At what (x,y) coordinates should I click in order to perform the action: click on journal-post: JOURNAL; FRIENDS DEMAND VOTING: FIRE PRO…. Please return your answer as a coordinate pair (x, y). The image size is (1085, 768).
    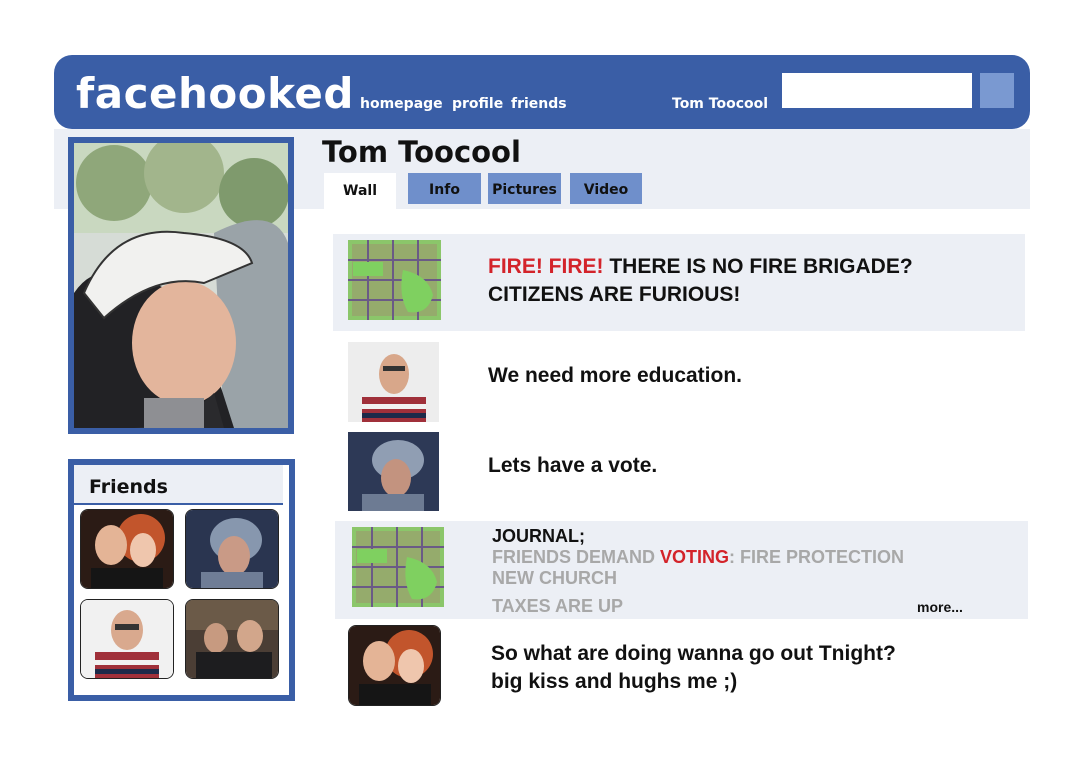
    Looking at the image, I should click on (698, 571).